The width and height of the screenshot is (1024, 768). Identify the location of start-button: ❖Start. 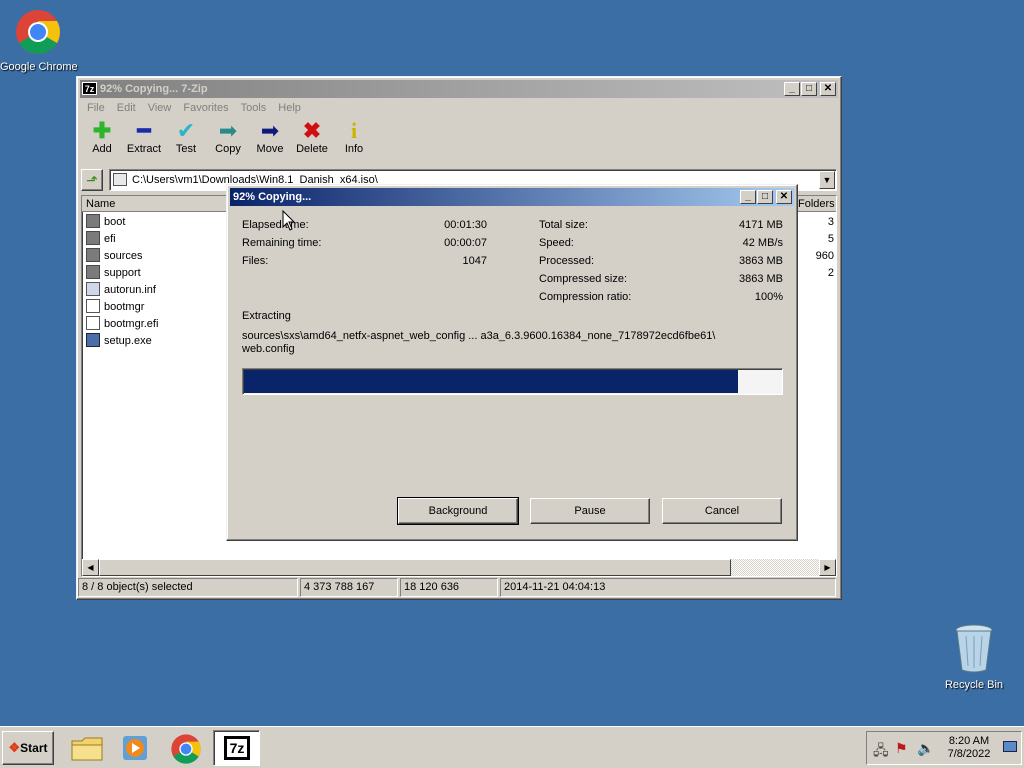
(28, 748).